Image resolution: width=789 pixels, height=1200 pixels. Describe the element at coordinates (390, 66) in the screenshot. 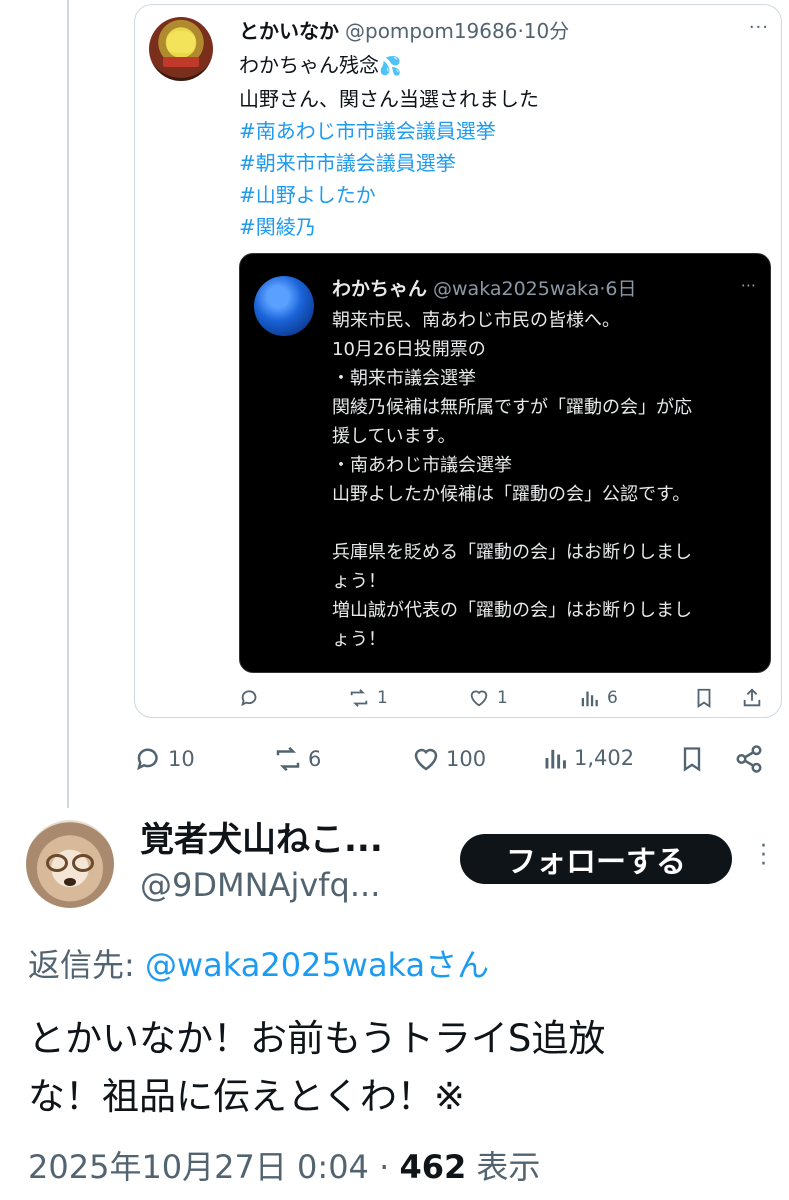

I see `sweat-emoji-icon: 💦` at that location.